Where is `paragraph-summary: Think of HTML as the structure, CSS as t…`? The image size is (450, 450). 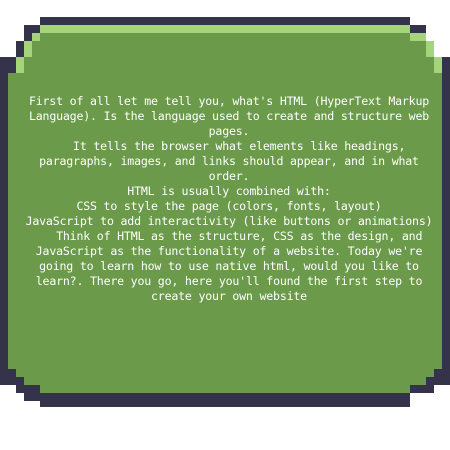 paragraph-summary: Think of HTML as the structure, CSS as t… is located at coordinates (232, 266).